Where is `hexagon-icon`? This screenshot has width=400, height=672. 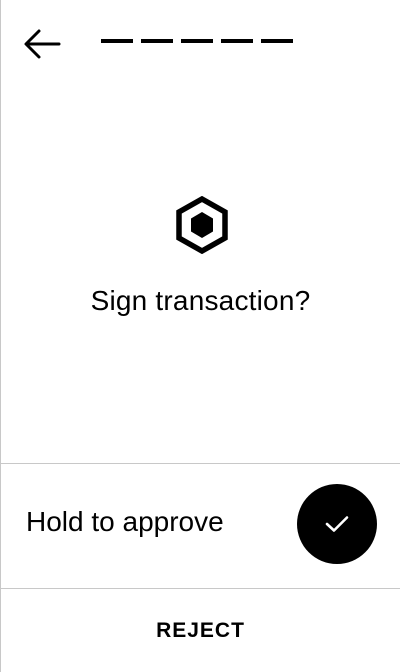 hexagon-icon is located at coordinates (202, 225).